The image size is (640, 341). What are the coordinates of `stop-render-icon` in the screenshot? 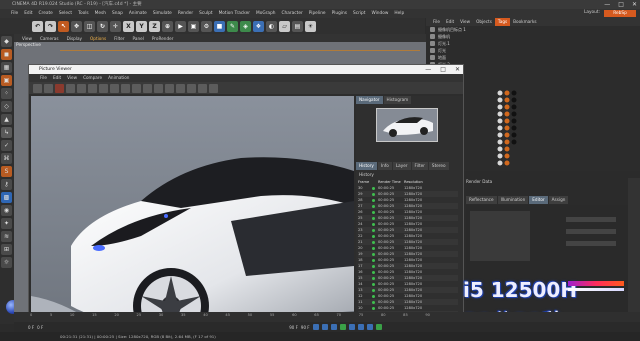 It's located at (48, 88).